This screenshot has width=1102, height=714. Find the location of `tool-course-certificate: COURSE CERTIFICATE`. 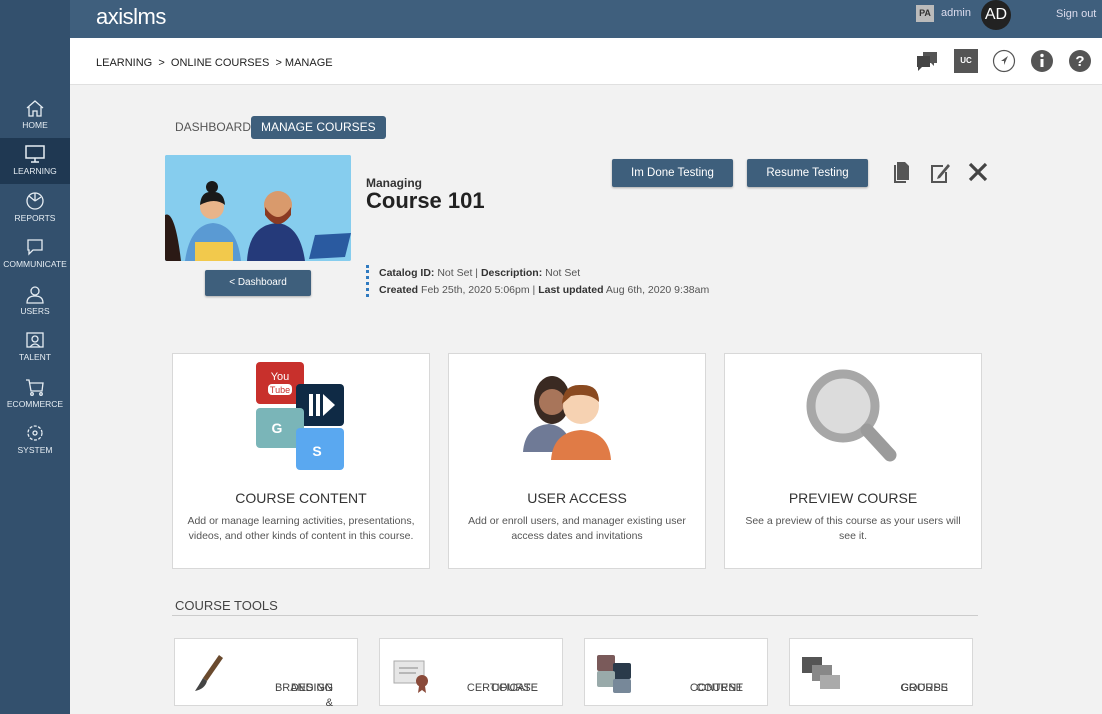

tool-course-certificate: COURSE CERTIFICATE is located at coordinates (471, 672).